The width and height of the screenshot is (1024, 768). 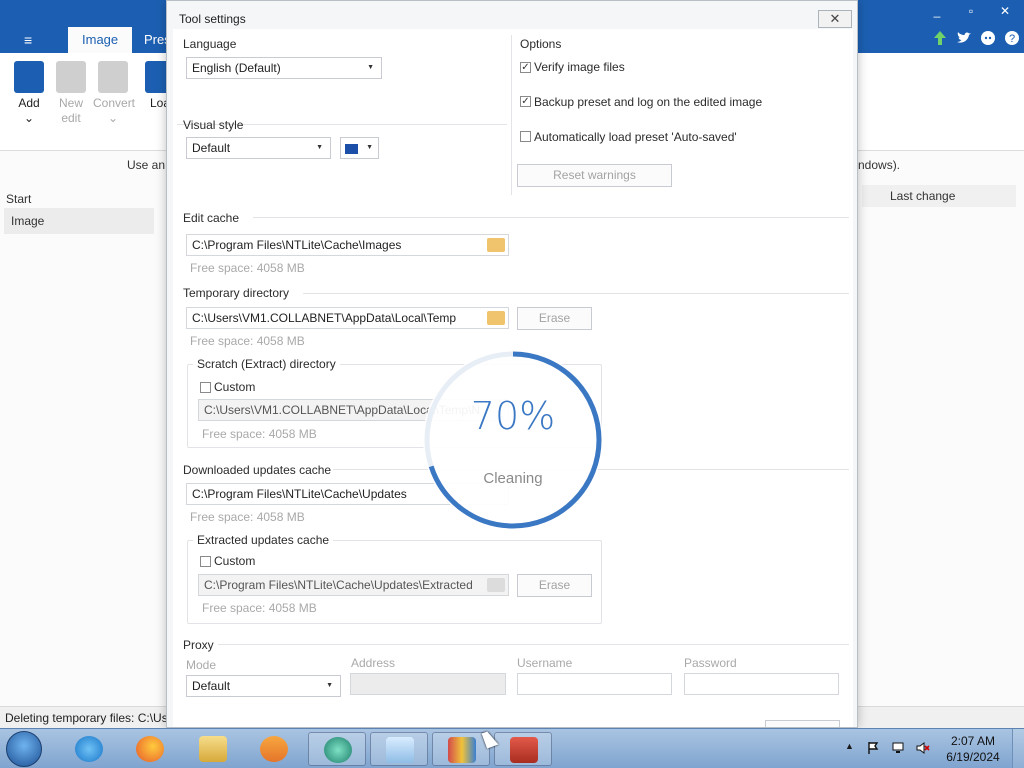 I want to click on twitter-icon, so click(x=964, y=38).